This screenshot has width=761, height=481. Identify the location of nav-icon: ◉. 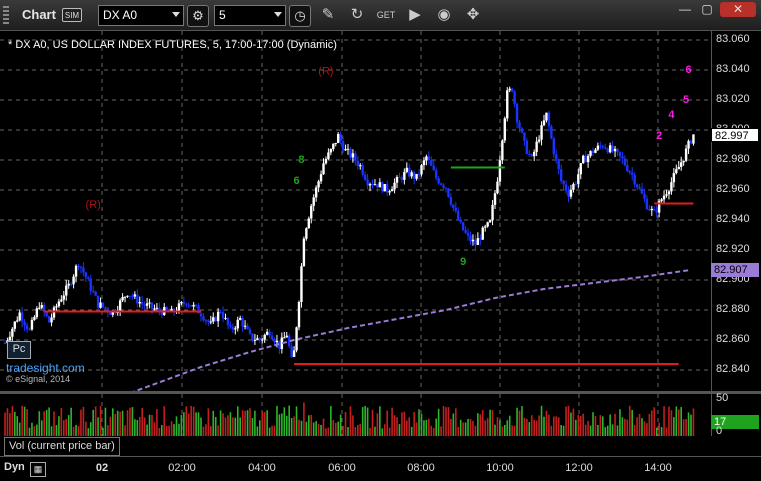
(444, 15).